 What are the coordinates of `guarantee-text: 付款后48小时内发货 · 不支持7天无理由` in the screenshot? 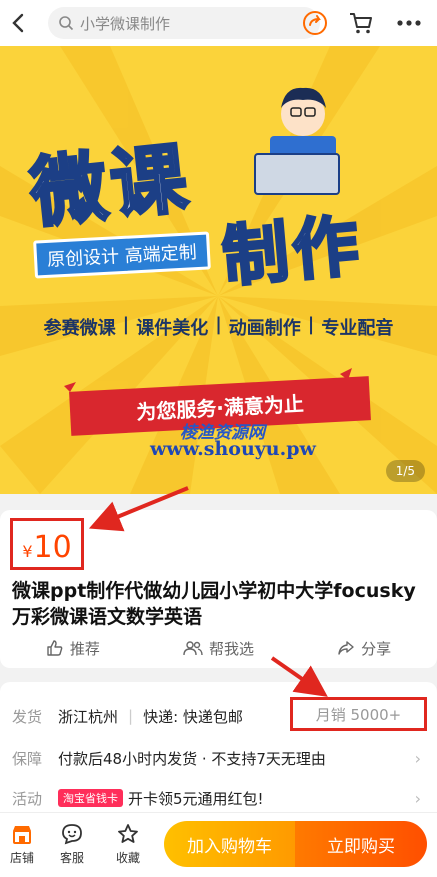 It's located at (192, 758).